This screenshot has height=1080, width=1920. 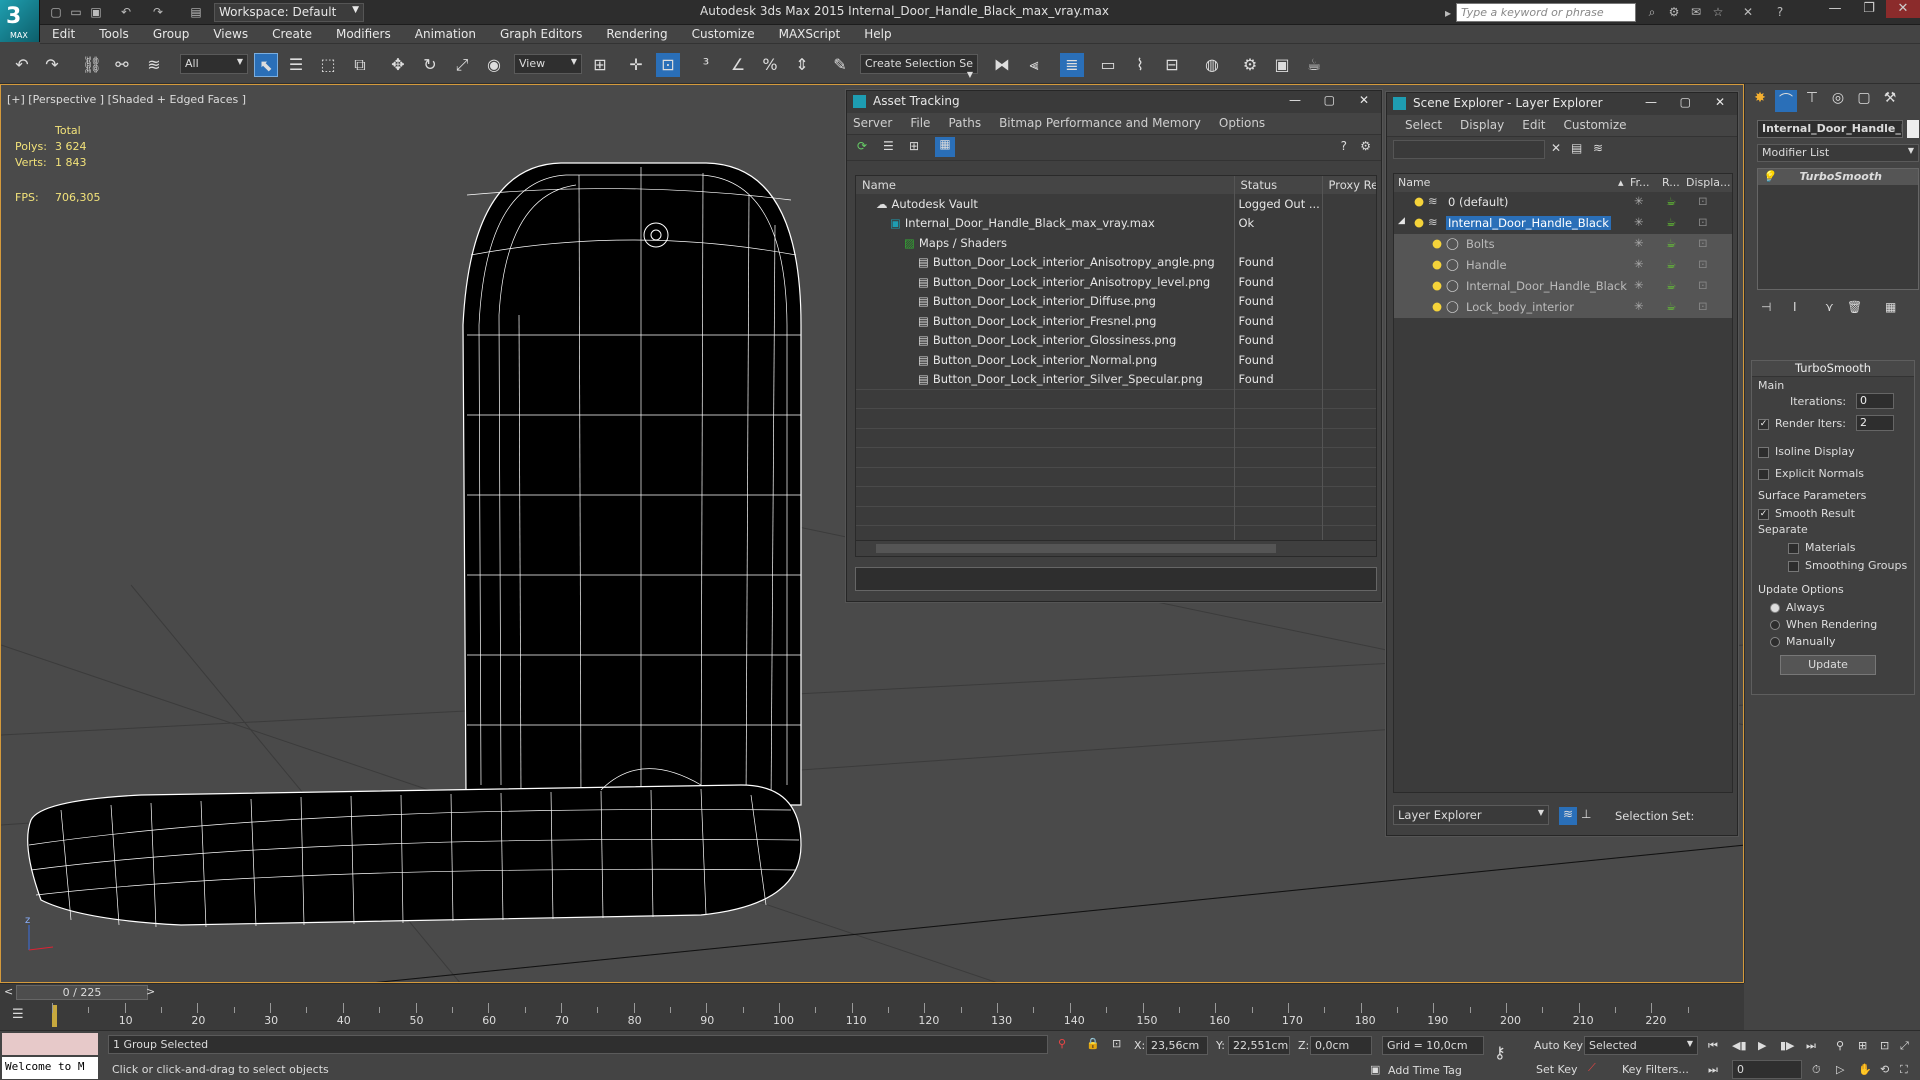 What do you see at coordinates (289, 12) in the screenshot?
I see `workspace-dropdown: Workspace: Default ▼` at bounding box center [289, 12].